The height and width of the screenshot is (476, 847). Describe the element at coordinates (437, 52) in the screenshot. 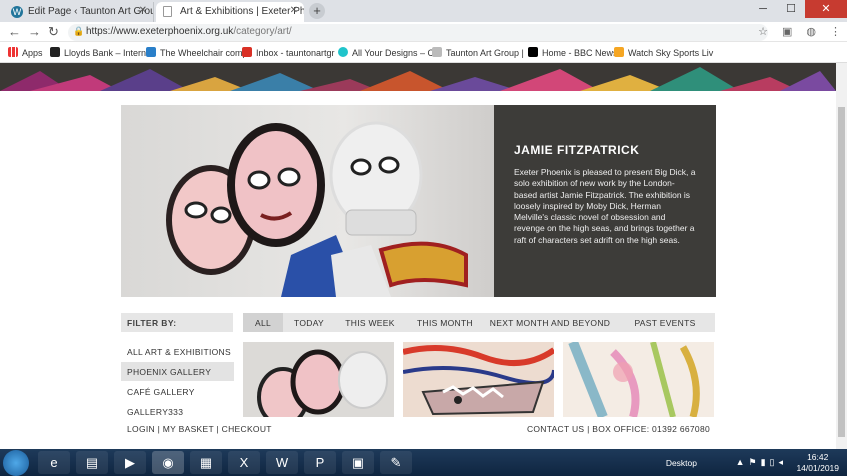

I see `tag-icon` at that location.